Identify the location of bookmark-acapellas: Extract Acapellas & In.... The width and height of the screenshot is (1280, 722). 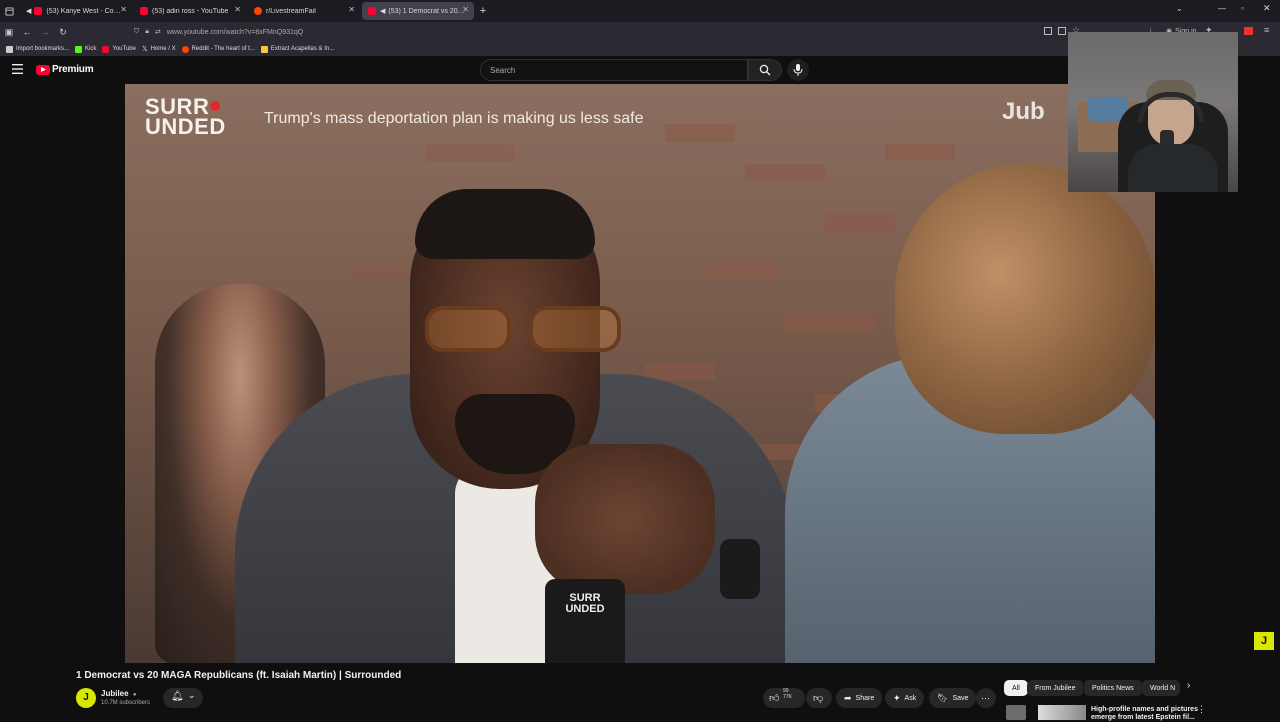
(297, 49).